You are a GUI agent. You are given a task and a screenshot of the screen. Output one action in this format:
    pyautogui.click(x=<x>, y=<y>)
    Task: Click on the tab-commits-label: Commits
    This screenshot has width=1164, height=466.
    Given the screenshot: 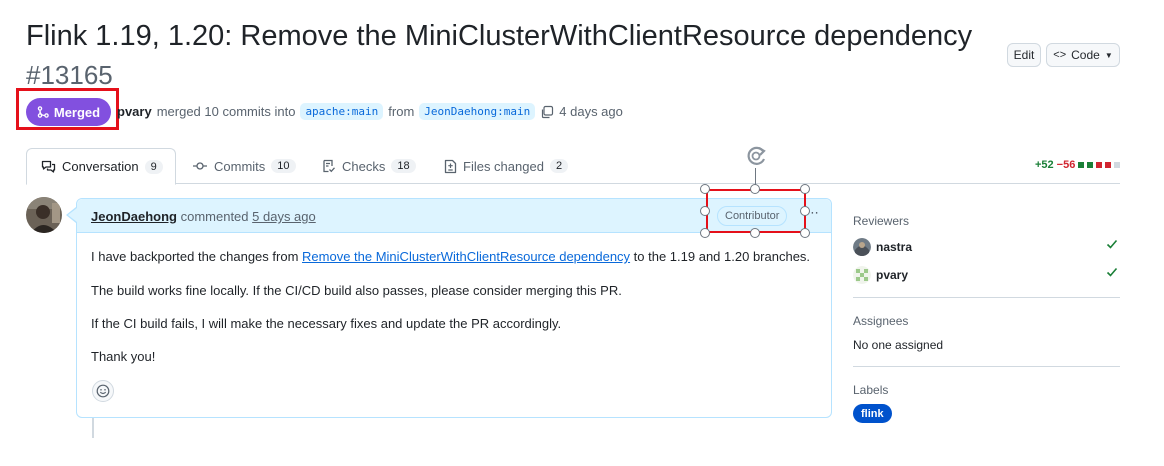 What is the action you would take?
    pyautogui.click(x=240, y=166)
    